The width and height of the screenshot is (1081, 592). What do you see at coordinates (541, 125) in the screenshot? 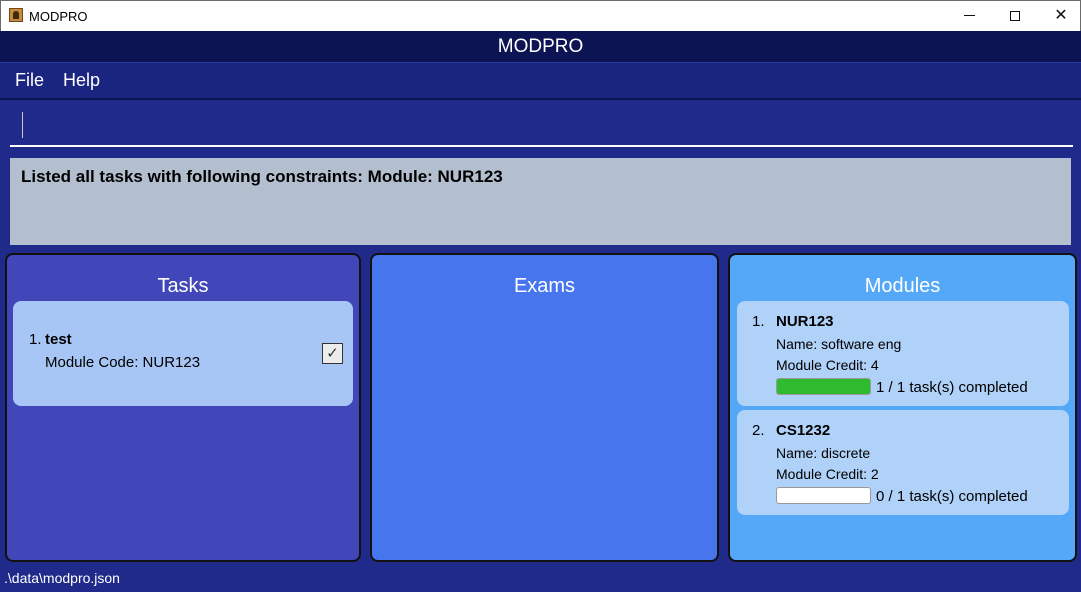
I see `command-input` at bounding box center [541, 125].